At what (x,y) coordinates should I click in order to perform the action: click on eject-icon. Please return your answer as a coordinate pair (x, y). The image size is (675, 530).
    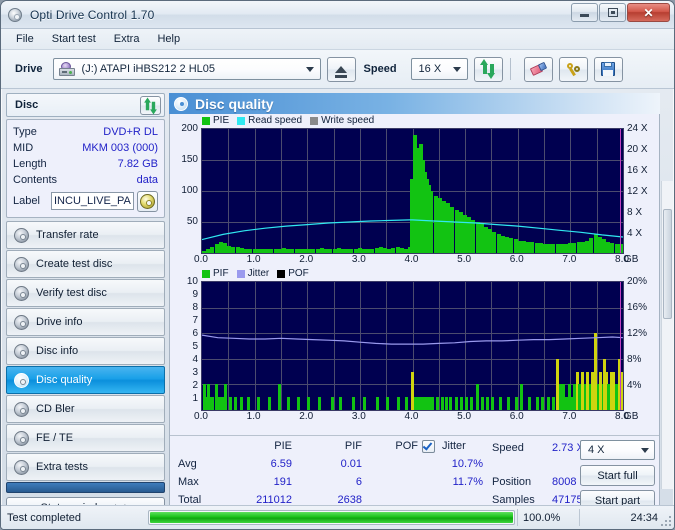
    Looking at the image, I should click on (341, 71).